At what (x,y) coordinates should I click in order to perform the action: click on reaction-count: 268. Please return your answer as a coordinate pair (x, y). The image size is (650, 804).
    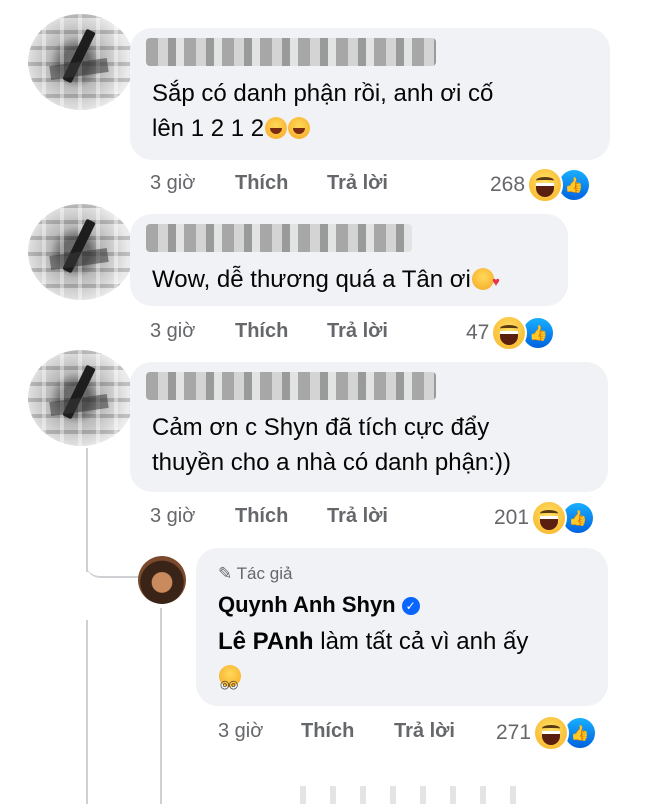
    Looking at the image, I should click on (508, 184).